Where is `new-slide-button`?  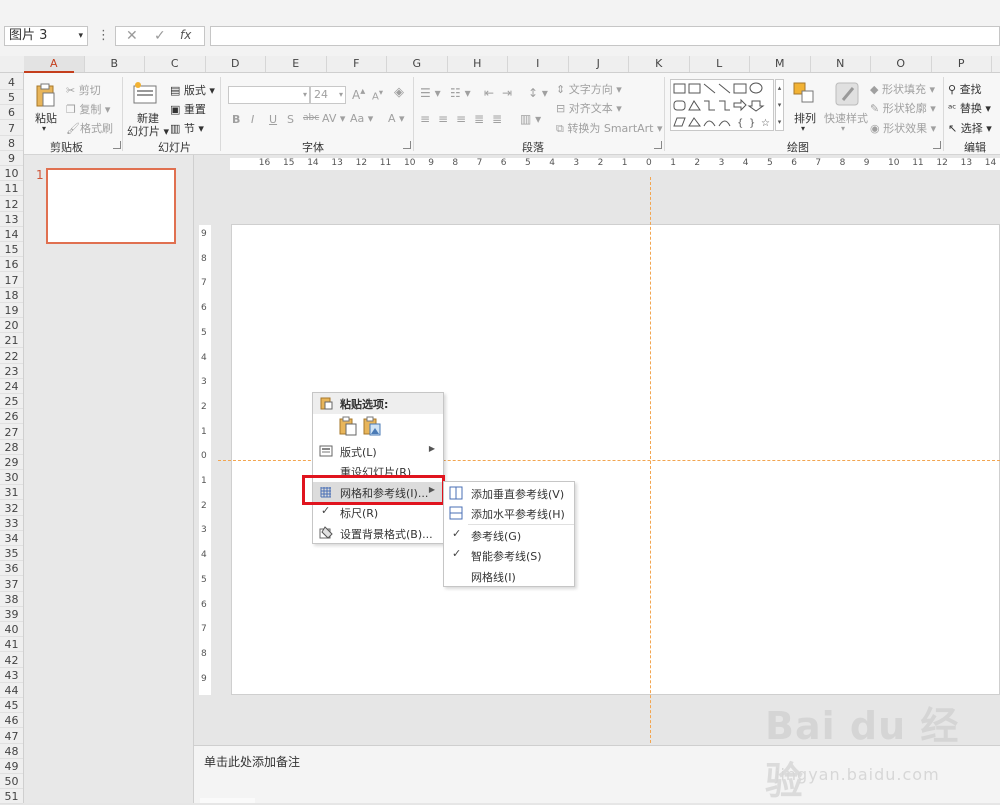 new-slide-button is located at coordinates (145, 93).